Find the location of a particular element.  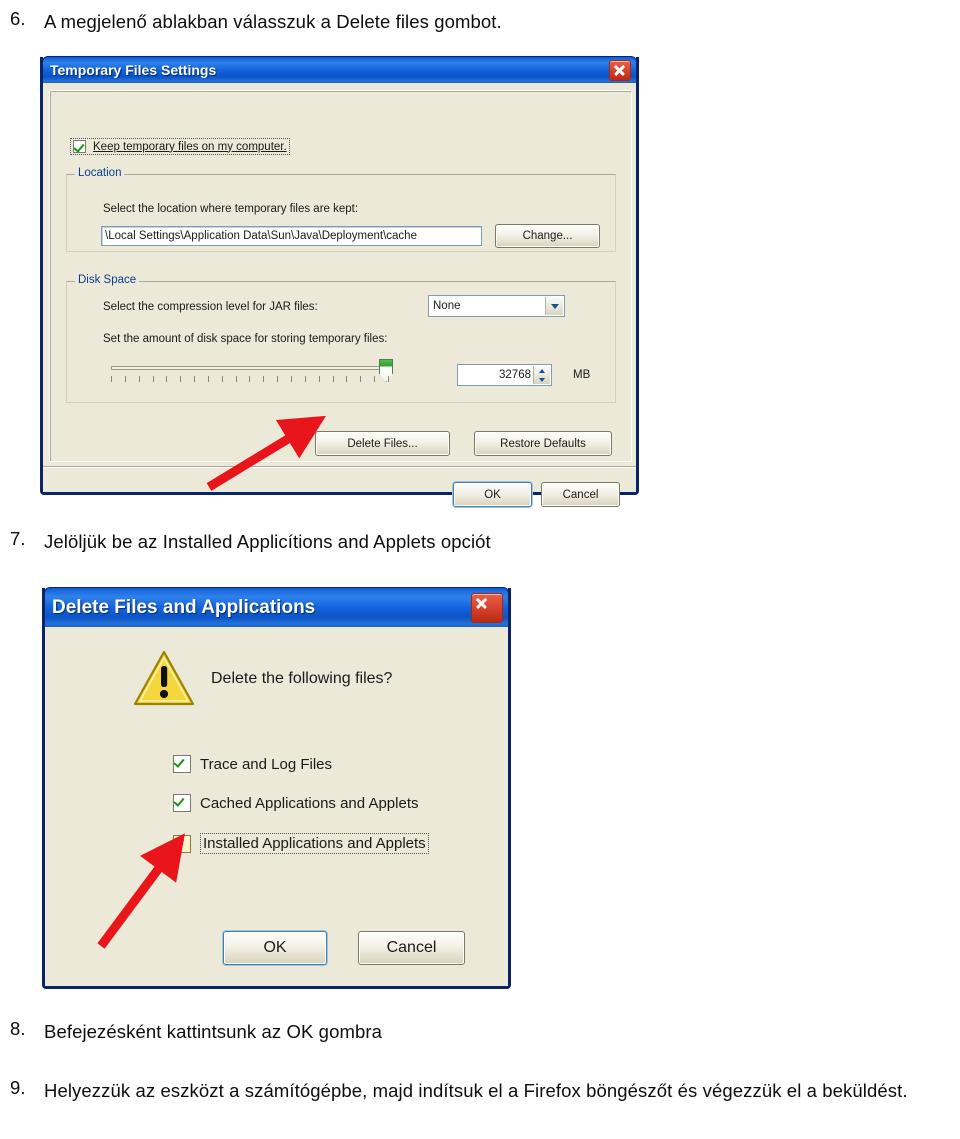

cached-applications-label: Cached Applications and Applets is located at coordinates (309, 803).